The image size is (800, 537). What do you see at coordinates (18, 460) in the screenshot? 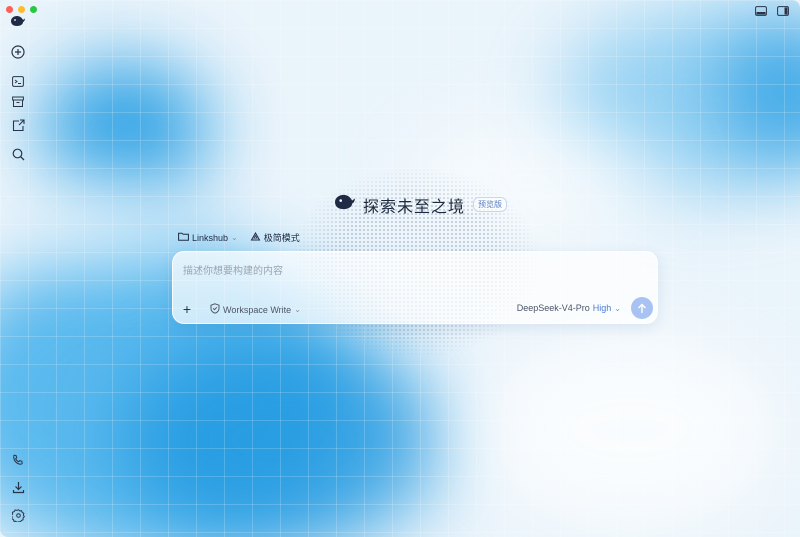
I see `phone-icon` at bounding box center [18, 460].